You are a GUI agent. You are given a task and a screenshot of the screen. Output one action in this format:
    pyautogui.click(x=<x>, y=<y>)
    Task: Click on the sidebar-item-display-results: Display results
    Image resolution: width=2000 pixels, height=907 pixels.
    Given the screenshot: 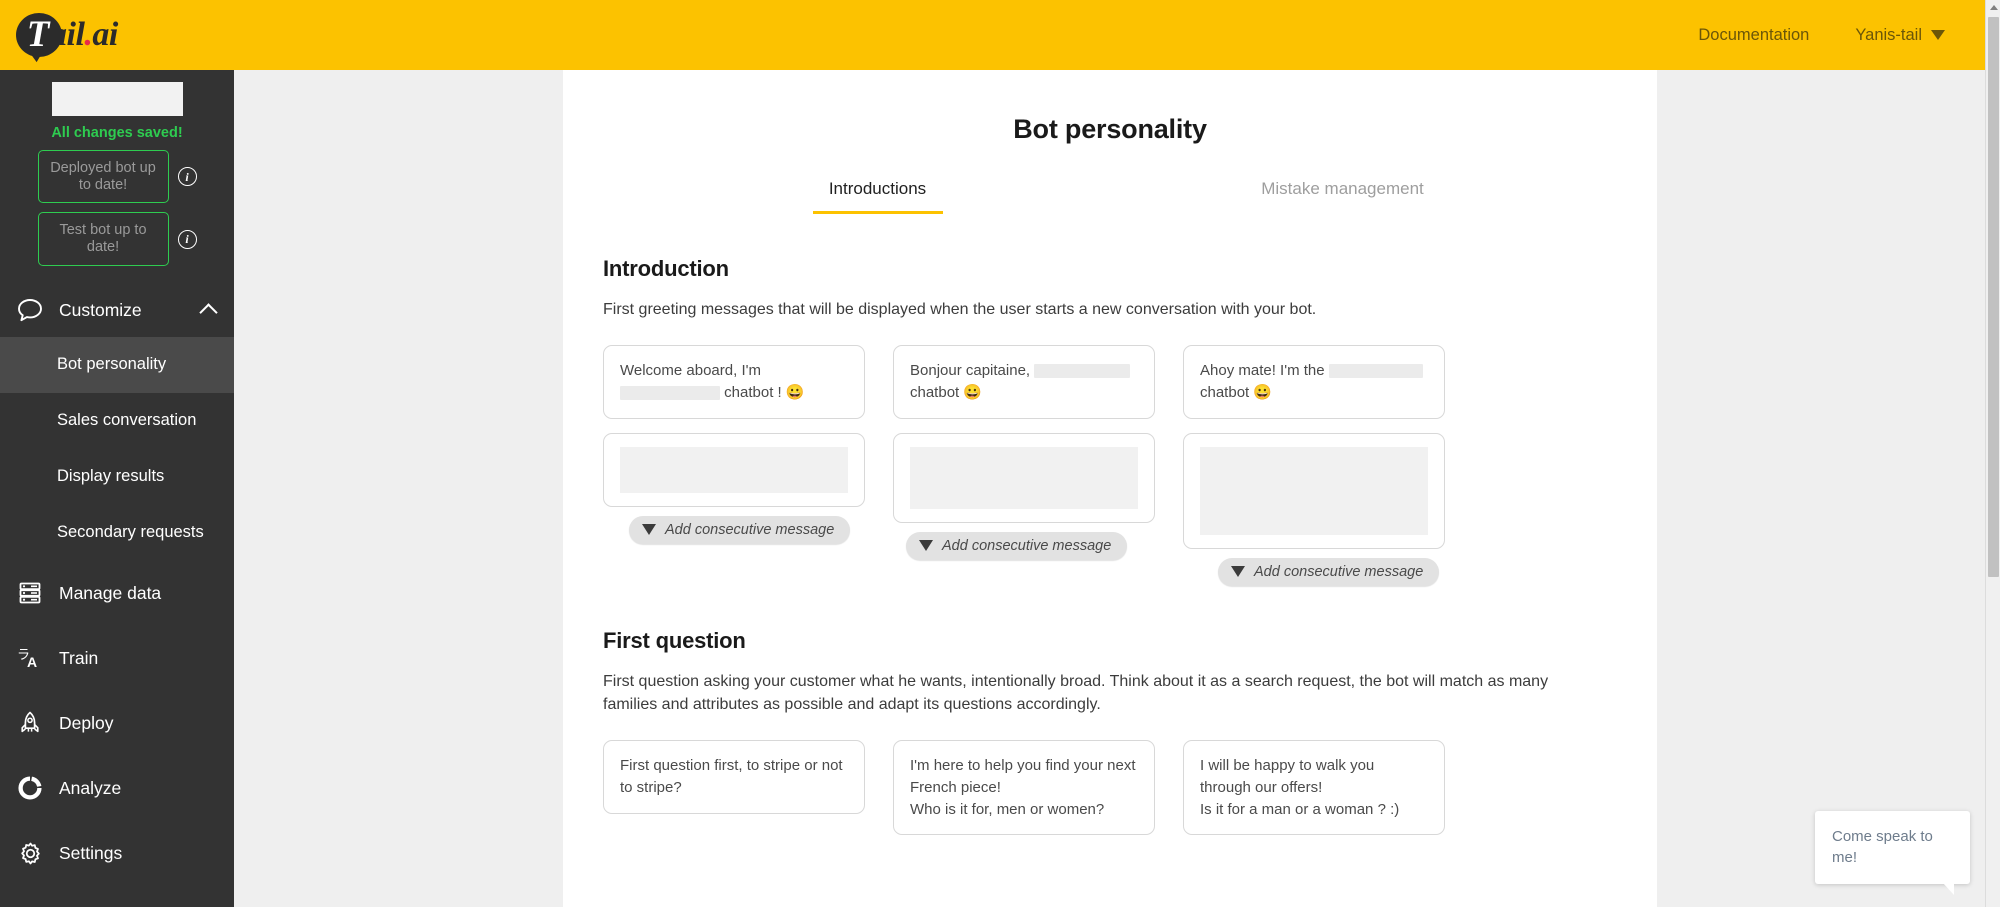 What is the action you would take?
    pyautogui.click(x=117, y=477)
    